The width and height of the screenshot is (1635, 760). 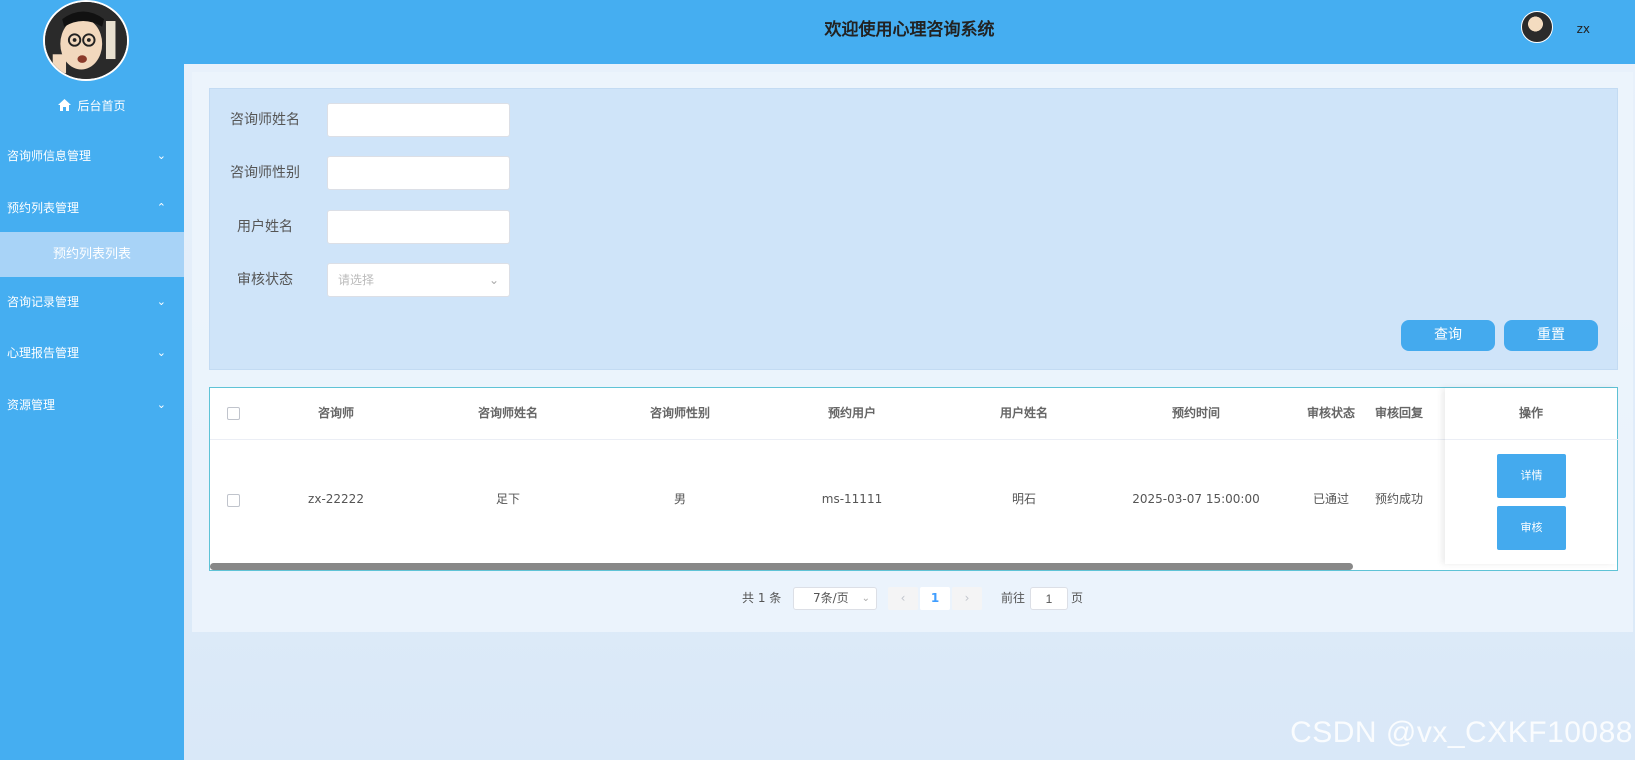 I want to click on cell-user-name: 明石, so click(x=1023, y=499).